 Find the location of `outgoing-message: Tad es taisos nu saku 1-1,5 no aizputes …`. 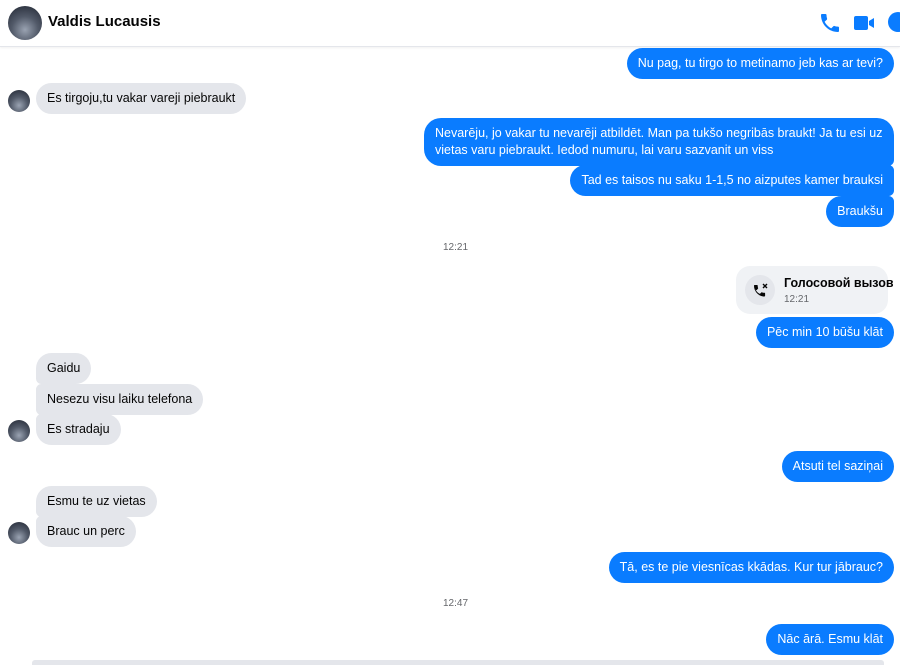

outgoing-message: Tad es taisos nu saku 1-1,5 no aizputes … is located at coordinates (732, 180).